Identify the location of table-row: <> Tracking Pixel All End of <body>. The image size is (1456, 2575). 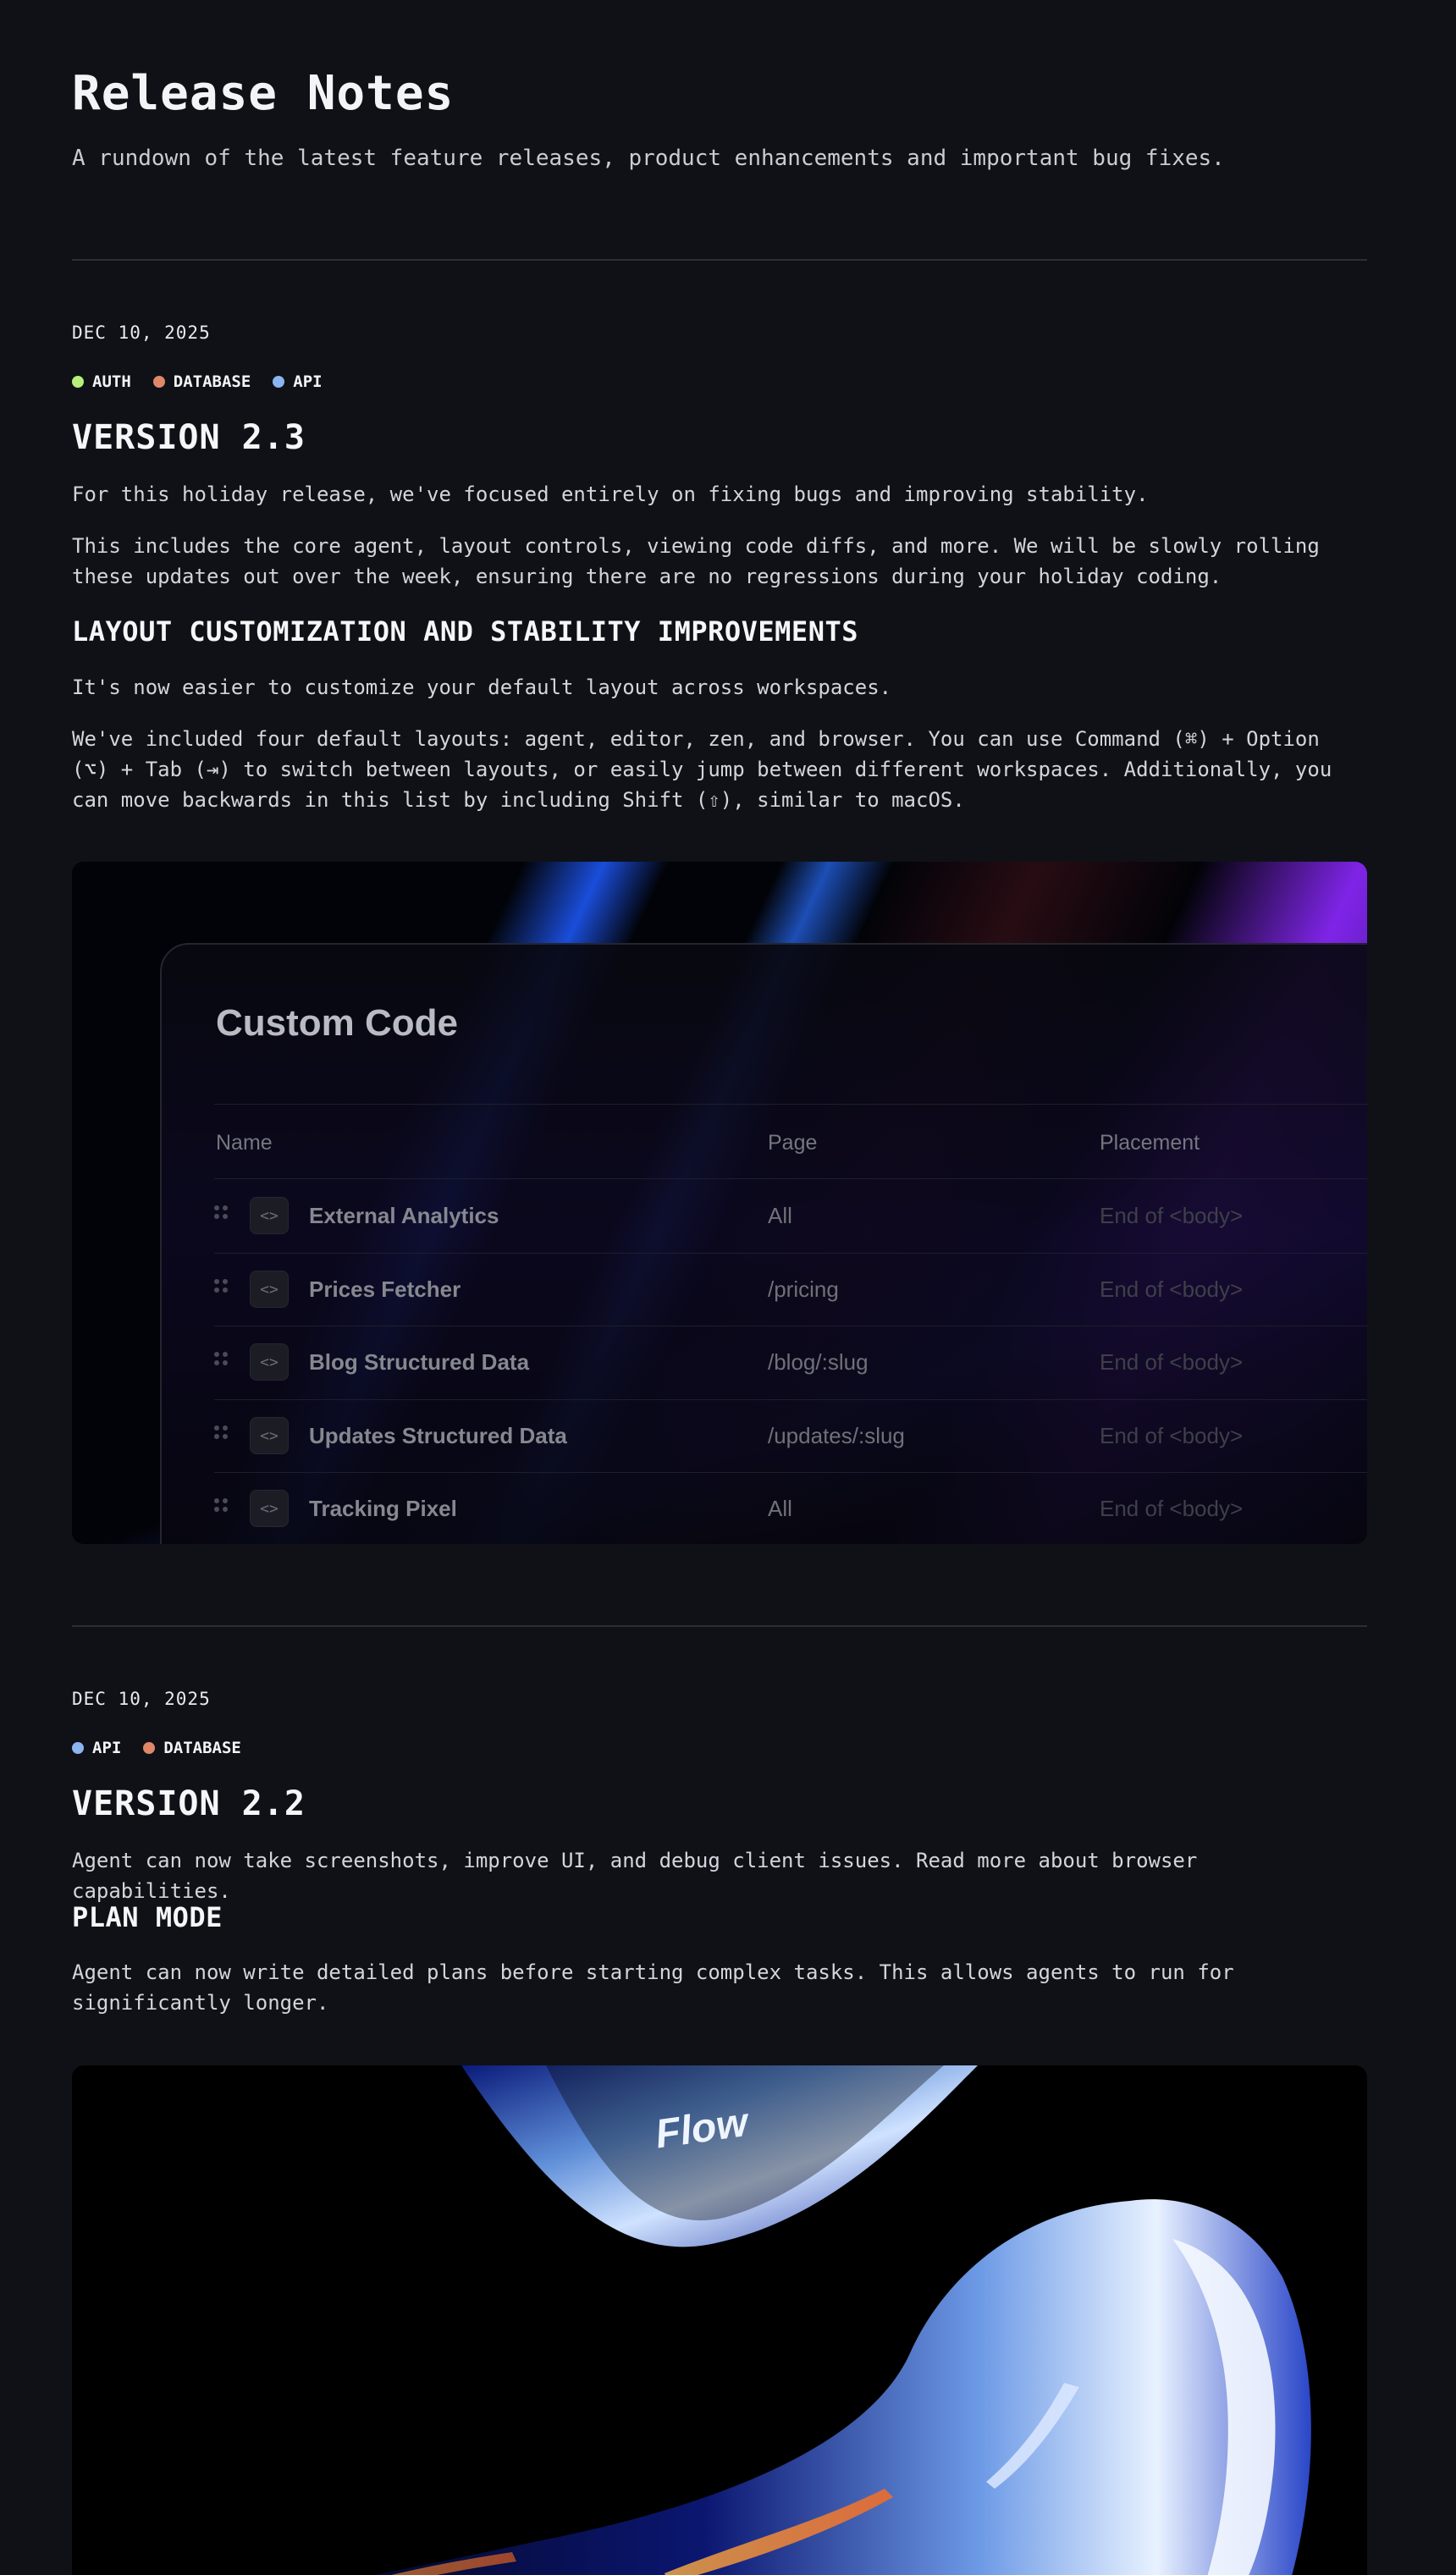
(791, 1508).